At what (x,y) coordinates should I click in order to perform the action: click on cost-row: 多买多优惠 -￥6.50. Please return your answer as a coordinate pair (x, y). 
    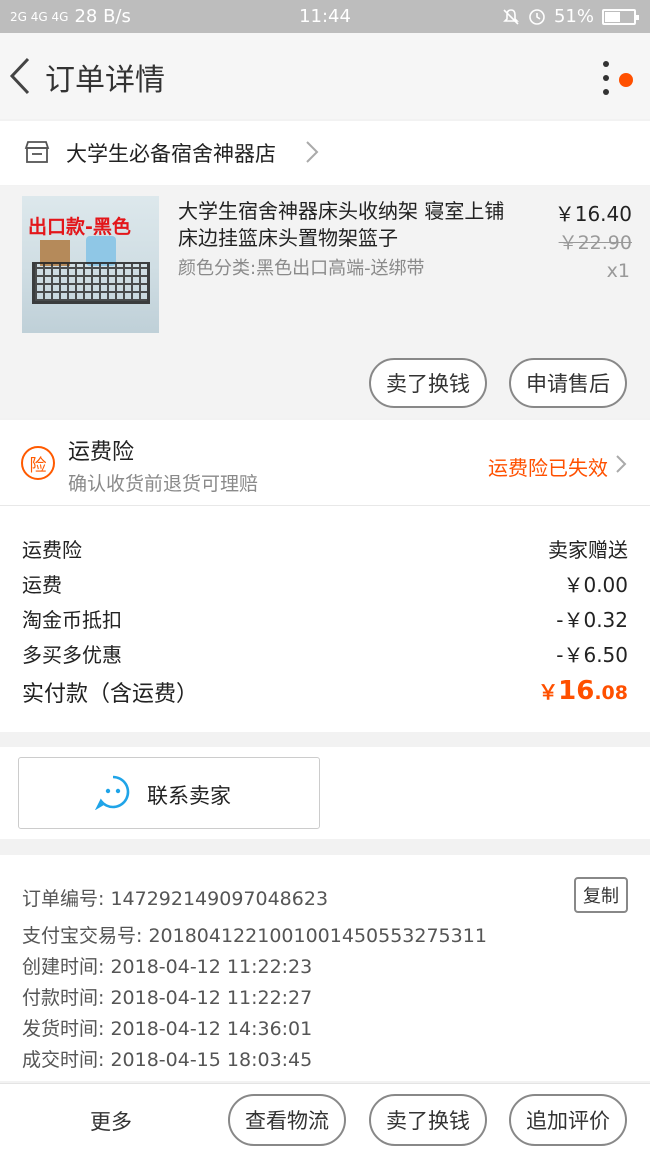
    Looking at the image, I should click on (325, 654).